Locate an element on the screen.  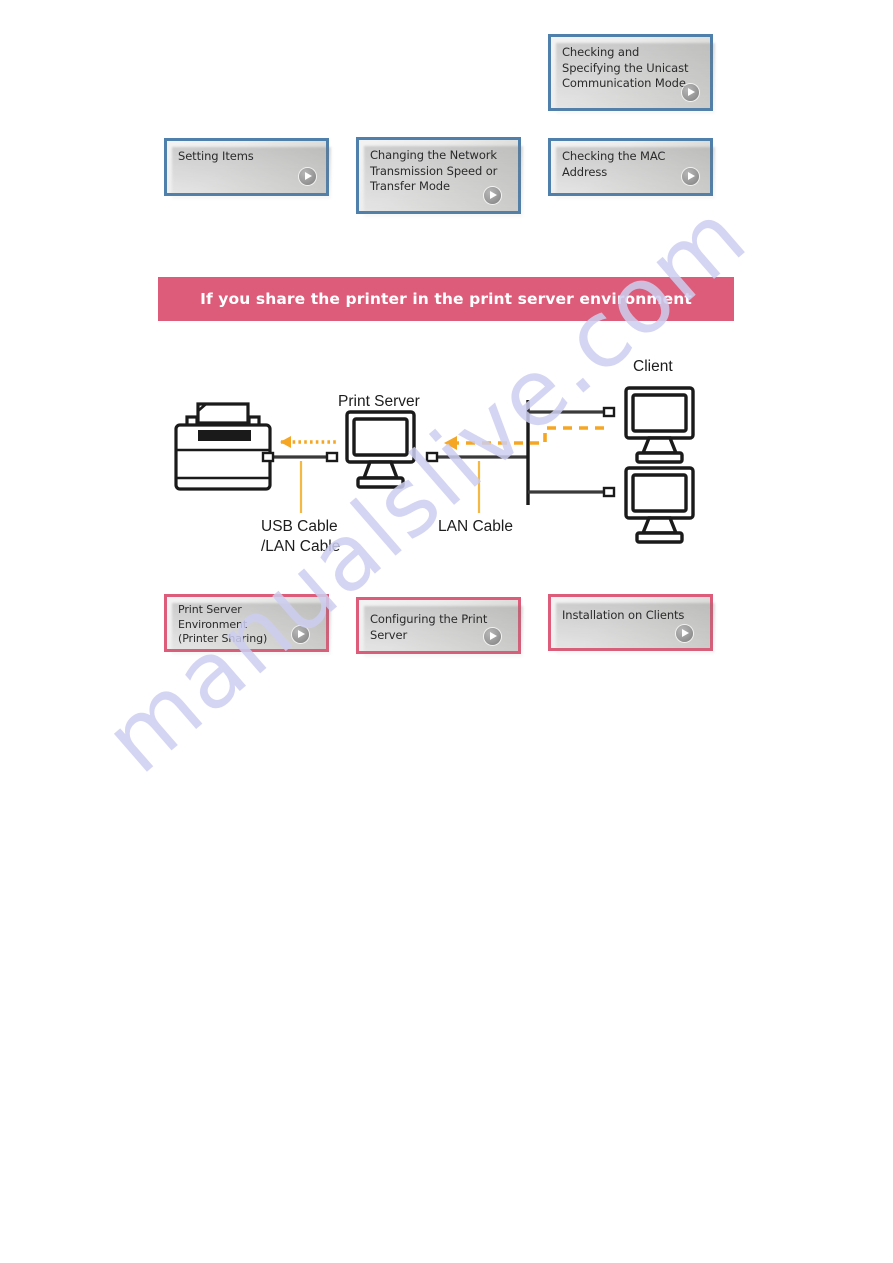
client-top-monitor is located at coordinates (659, 425).